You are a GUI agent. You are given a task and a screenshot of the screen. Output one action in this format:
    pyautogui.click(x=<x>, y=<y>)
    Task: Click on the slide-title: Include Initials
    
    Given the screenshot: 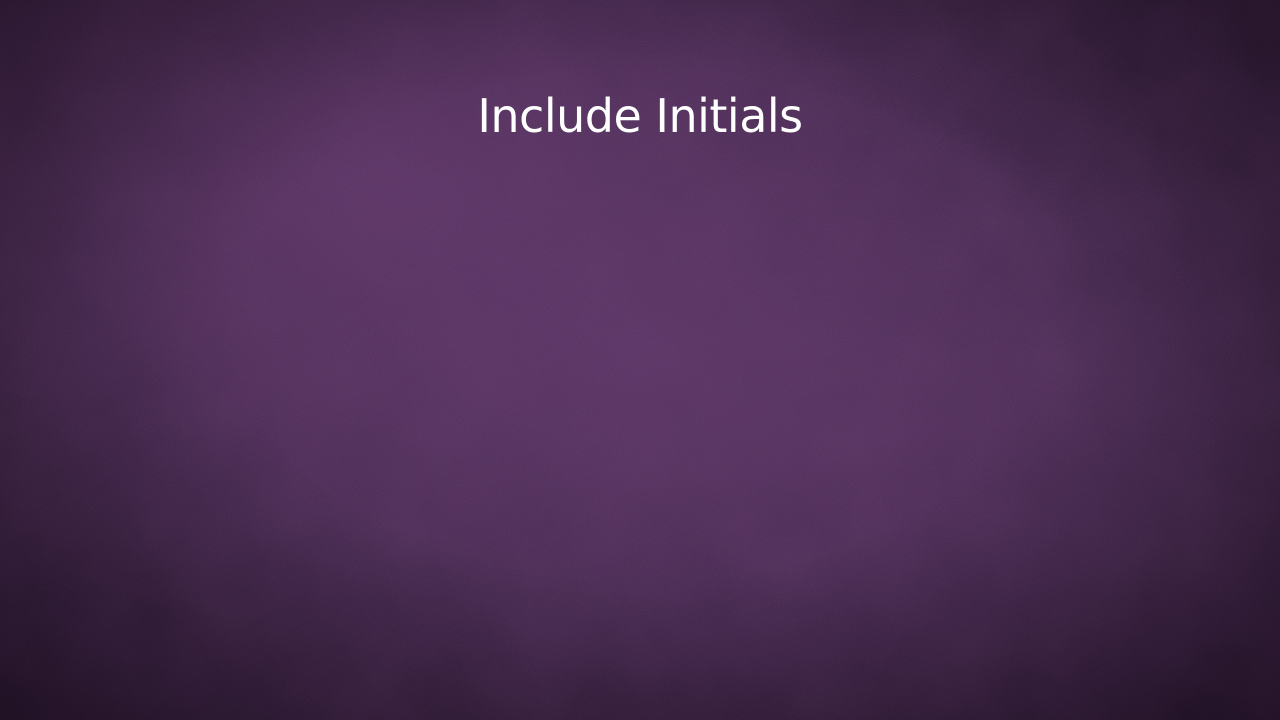 What is the action you would take?
    pyautogui.click(x=640, y=116)
    